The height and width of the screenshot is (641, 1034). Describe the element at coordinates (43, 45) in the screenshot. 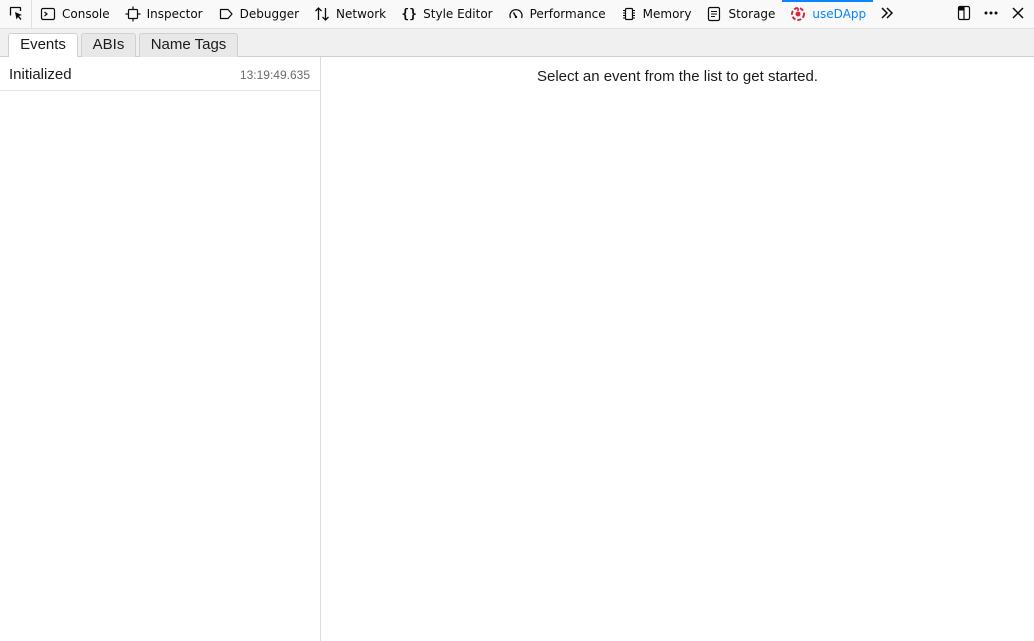

I see `tab-events: Events` at that location.